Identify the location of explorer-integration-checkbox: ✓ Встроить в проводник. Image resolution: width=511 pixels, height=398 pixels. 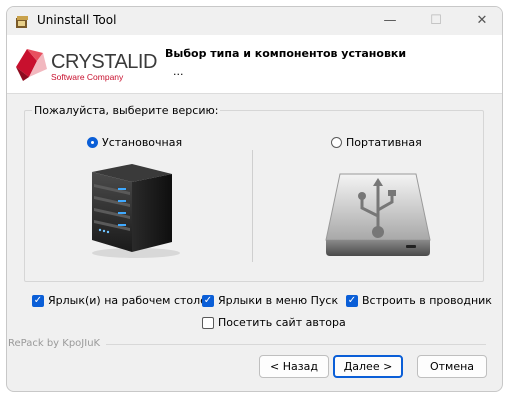
(419, 300).